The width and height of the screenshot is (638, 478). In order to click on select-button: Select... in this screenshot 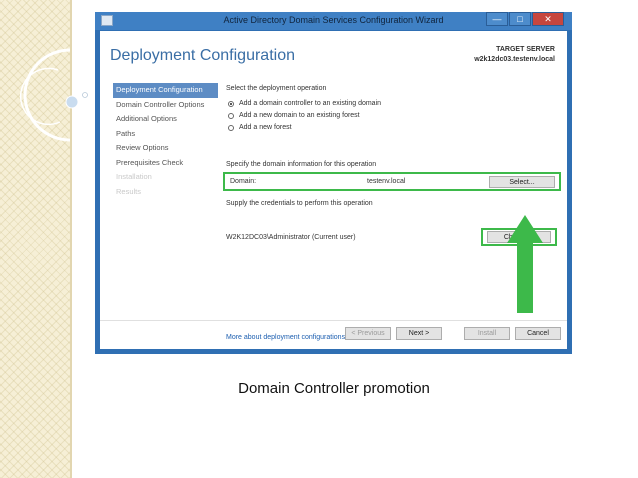, I will do `click(522, 182)`.